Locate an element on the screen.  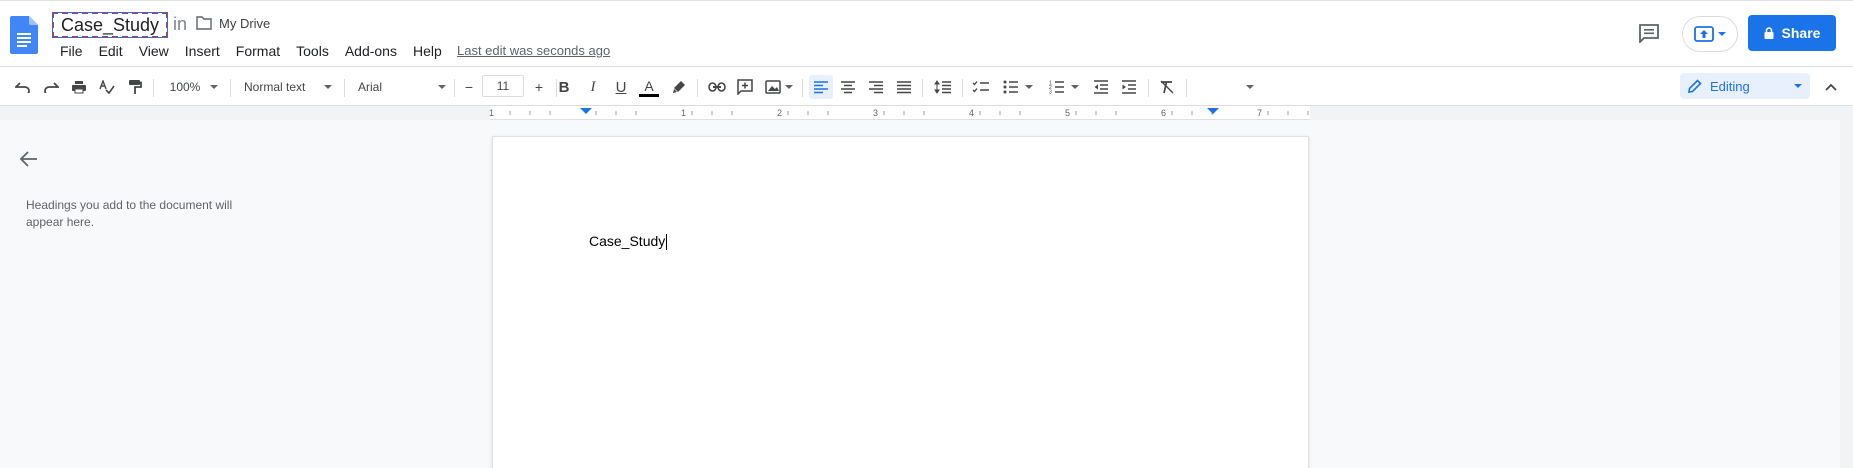
text-color-swatch is located at coordinates (649, 95).